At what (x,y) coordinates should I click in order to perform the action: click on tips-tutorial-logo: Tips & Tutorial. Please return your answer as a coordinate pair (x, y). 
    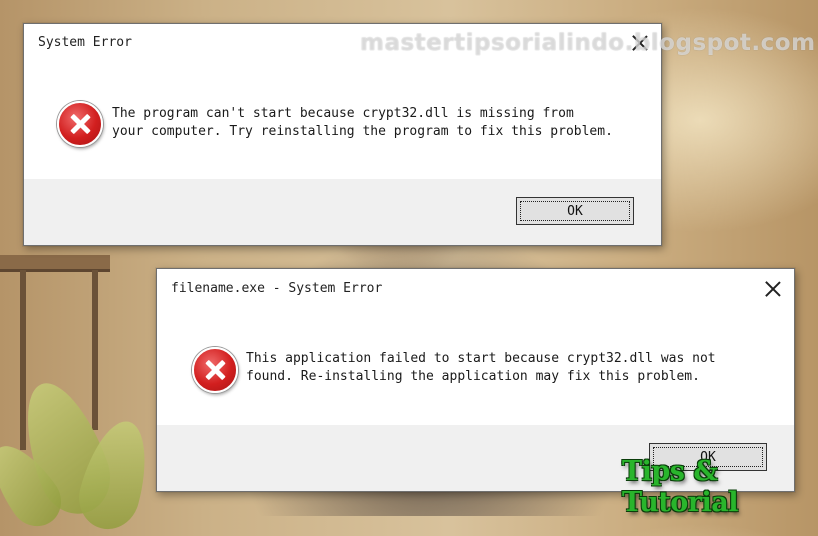
    Looking at the image, I should click on (680, 487).